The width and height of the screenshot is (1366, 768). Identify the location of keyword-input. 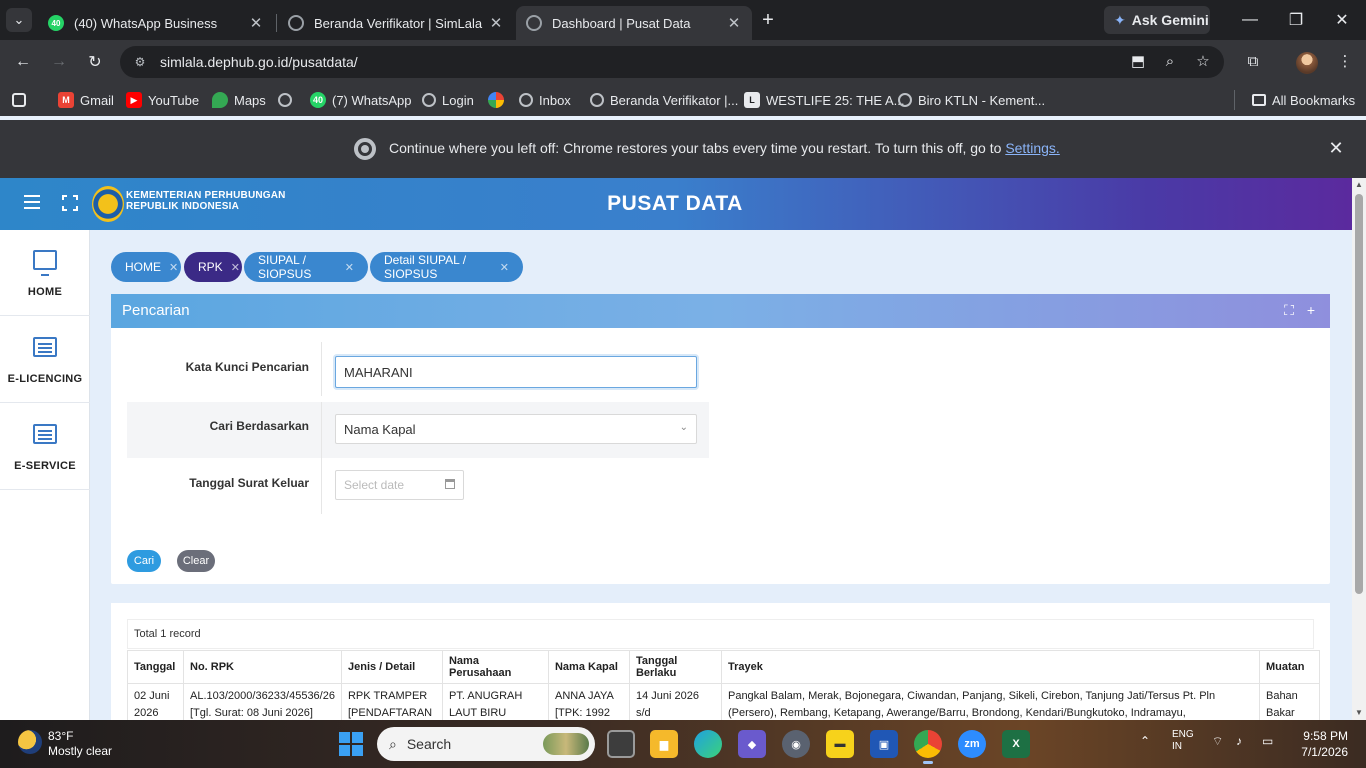
(516, 372).